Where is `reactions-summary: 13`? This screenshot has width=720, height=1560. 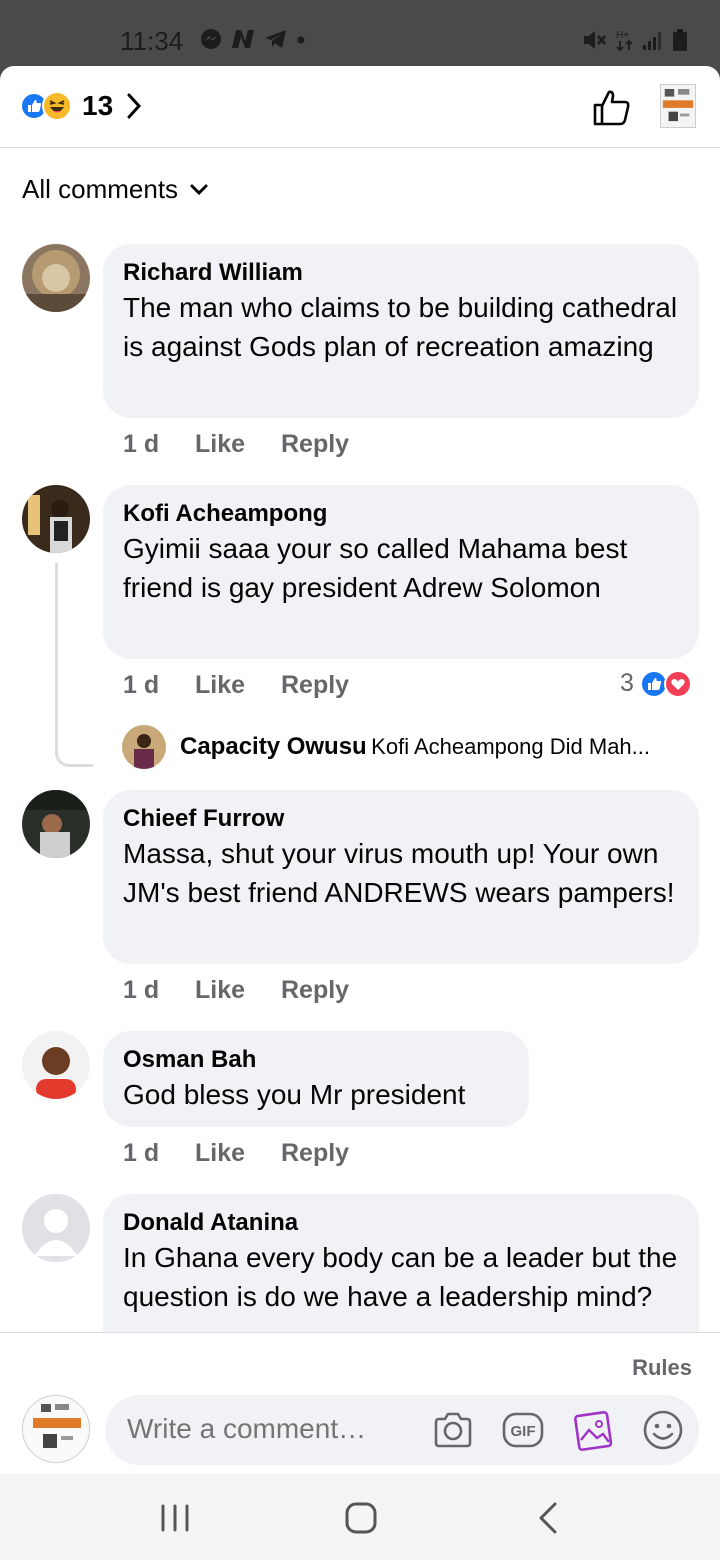
reactions-summary: 13 is located at coordinates (81, 106).